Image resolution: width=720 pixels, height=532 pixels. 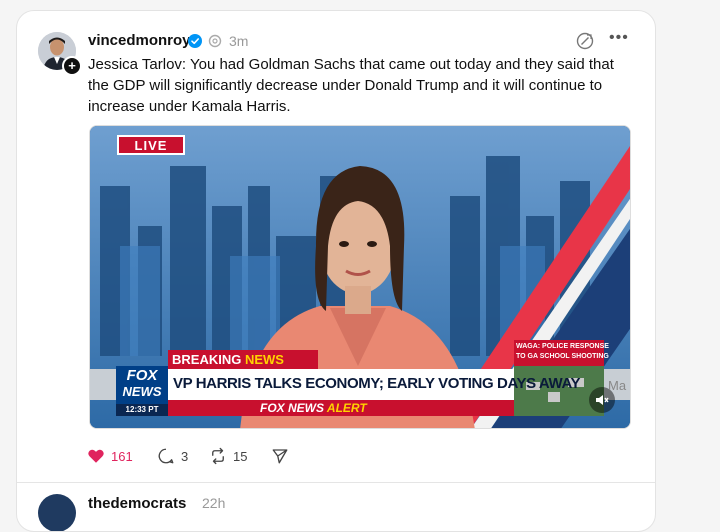 What do you see at coordinates (602, 400) in the screenshot?
I see `muted-speaker-icon` at bounding box center [602, 400].